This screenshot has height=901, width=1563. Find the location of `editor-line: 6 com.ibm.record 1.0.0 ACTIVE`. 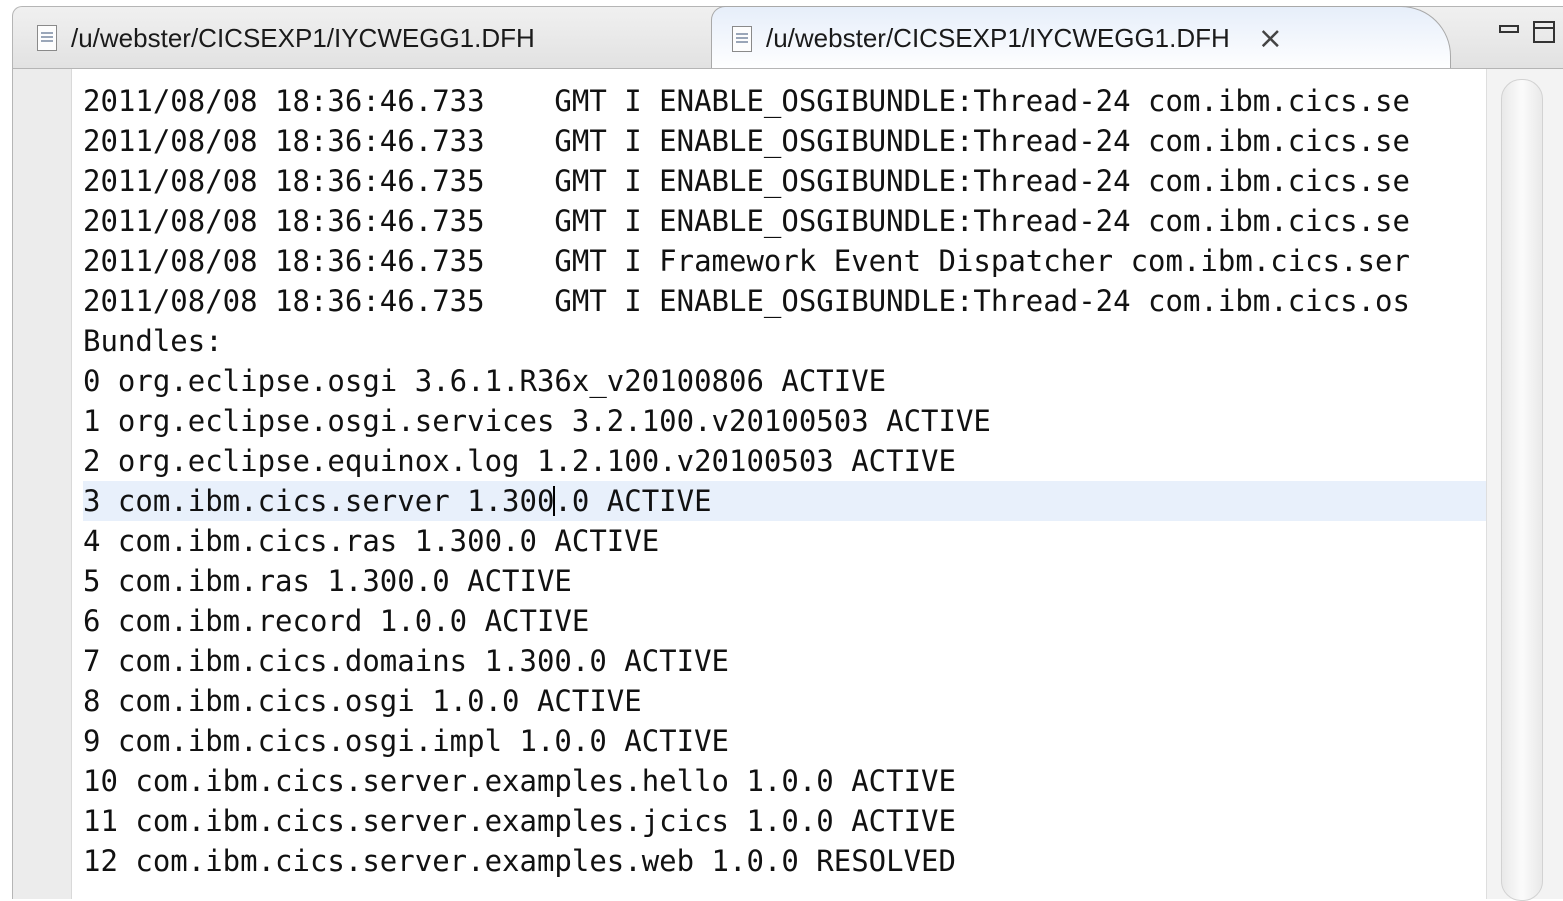

editor-line: 6 com.ibm.record 1.0.0 ACTIVE is located at coordinates (336, 621).